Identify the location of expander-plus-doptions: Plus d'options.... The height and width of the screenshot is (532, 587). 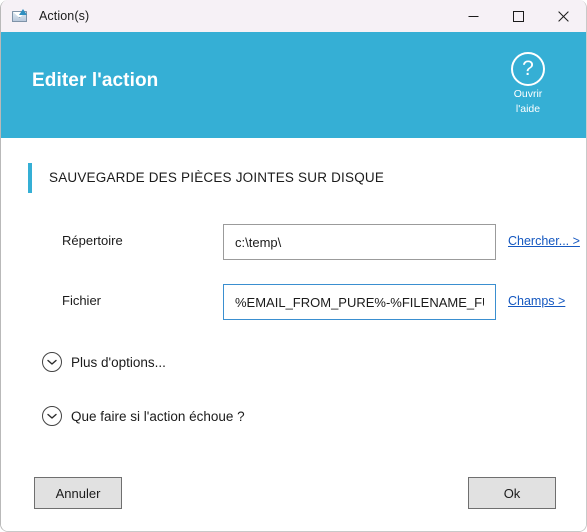
(104, 362).